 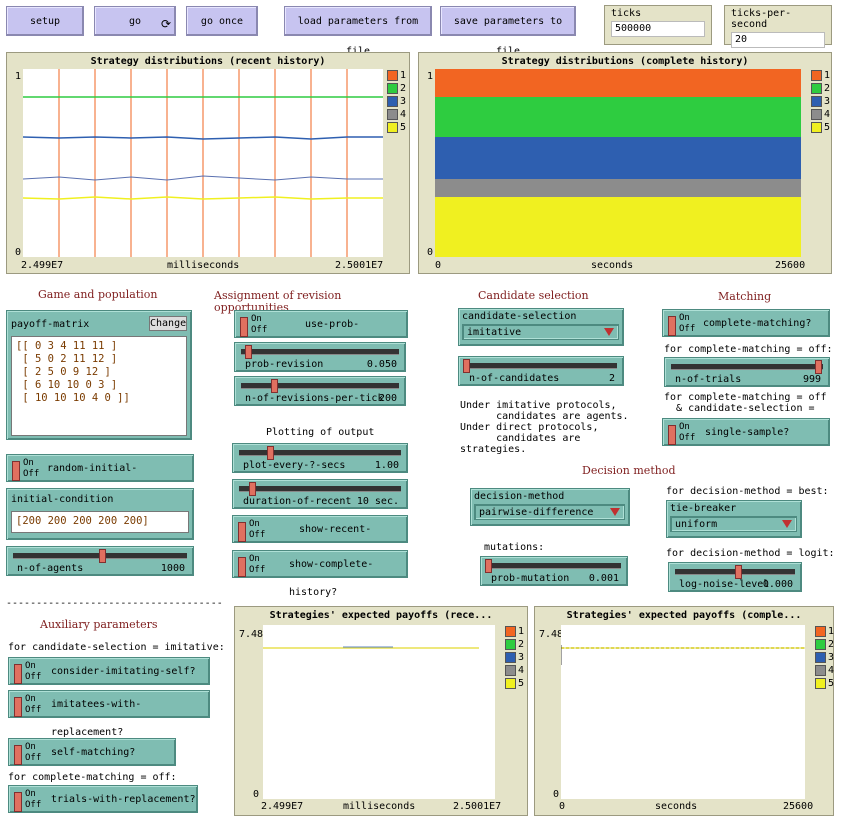 What do you see at coordinates (358, 31) in the screenshot?
I see `load-parameters-button: load parameters from file` at bounding box center [358, 31].